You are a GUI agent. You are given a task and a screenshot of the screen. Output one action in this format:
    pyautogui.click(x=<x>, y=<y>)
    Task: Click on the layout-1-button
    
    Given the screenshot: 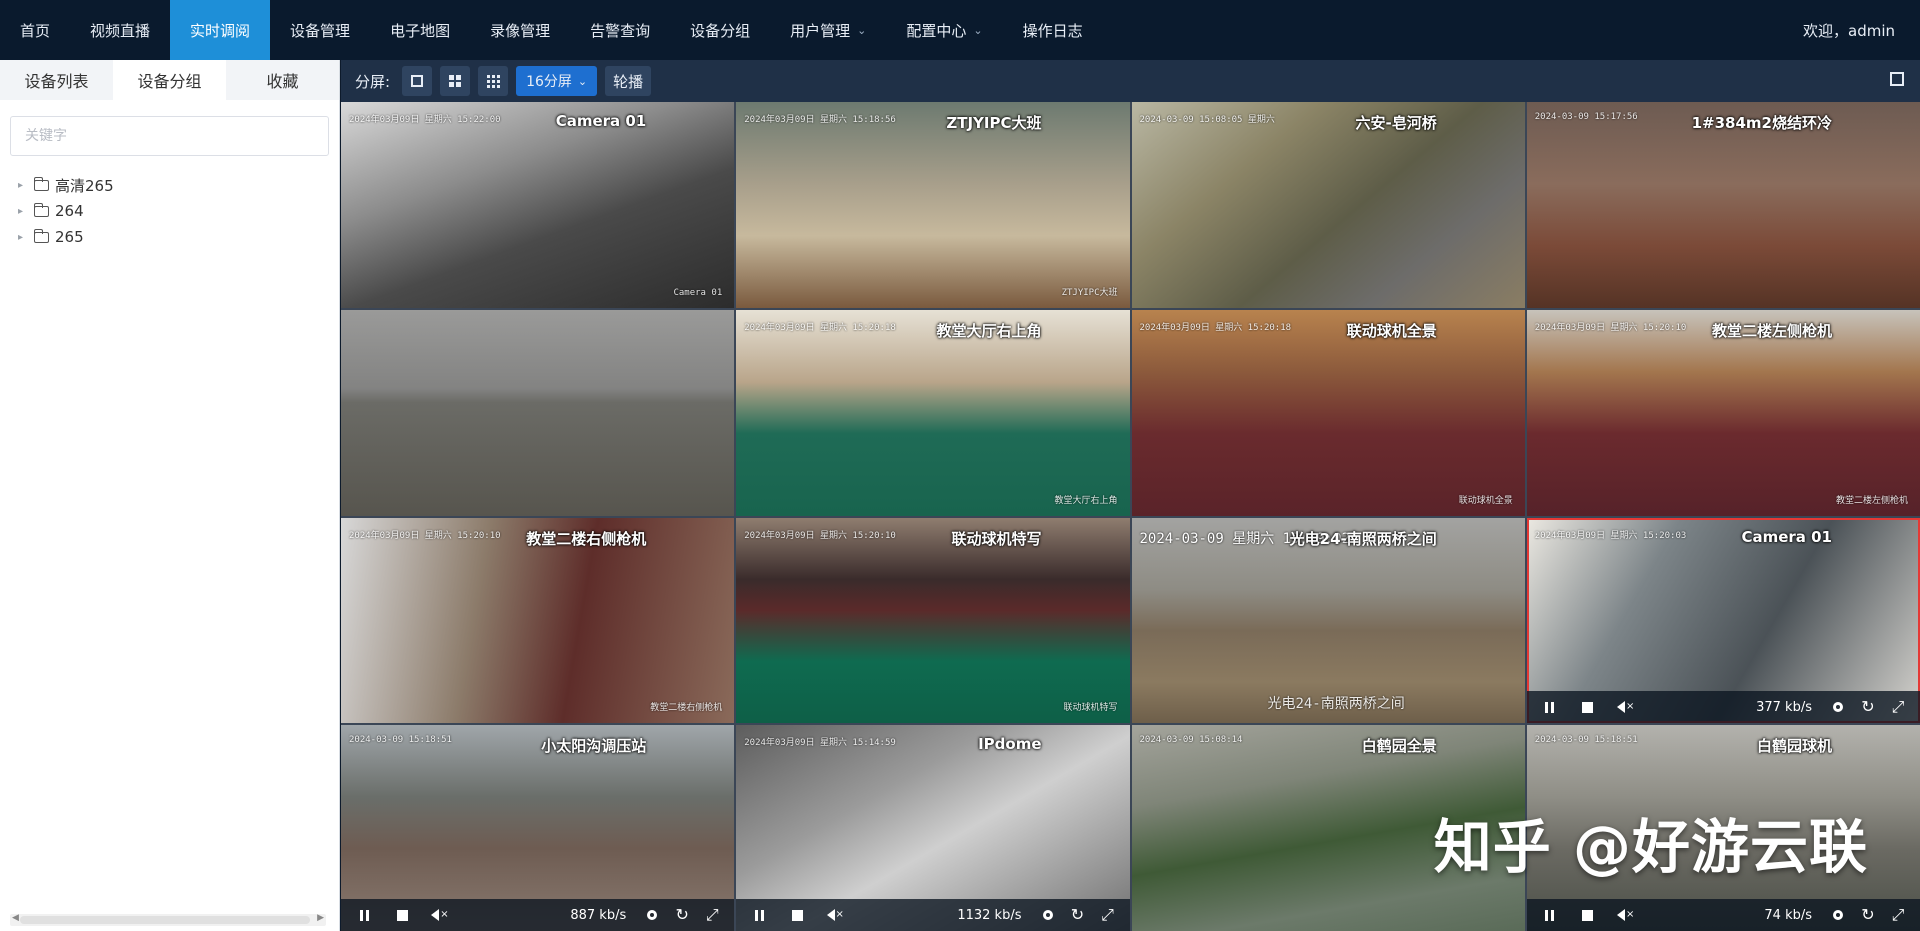 What is the action you would take?
    pyautogui.click(x=417, y=81)
    